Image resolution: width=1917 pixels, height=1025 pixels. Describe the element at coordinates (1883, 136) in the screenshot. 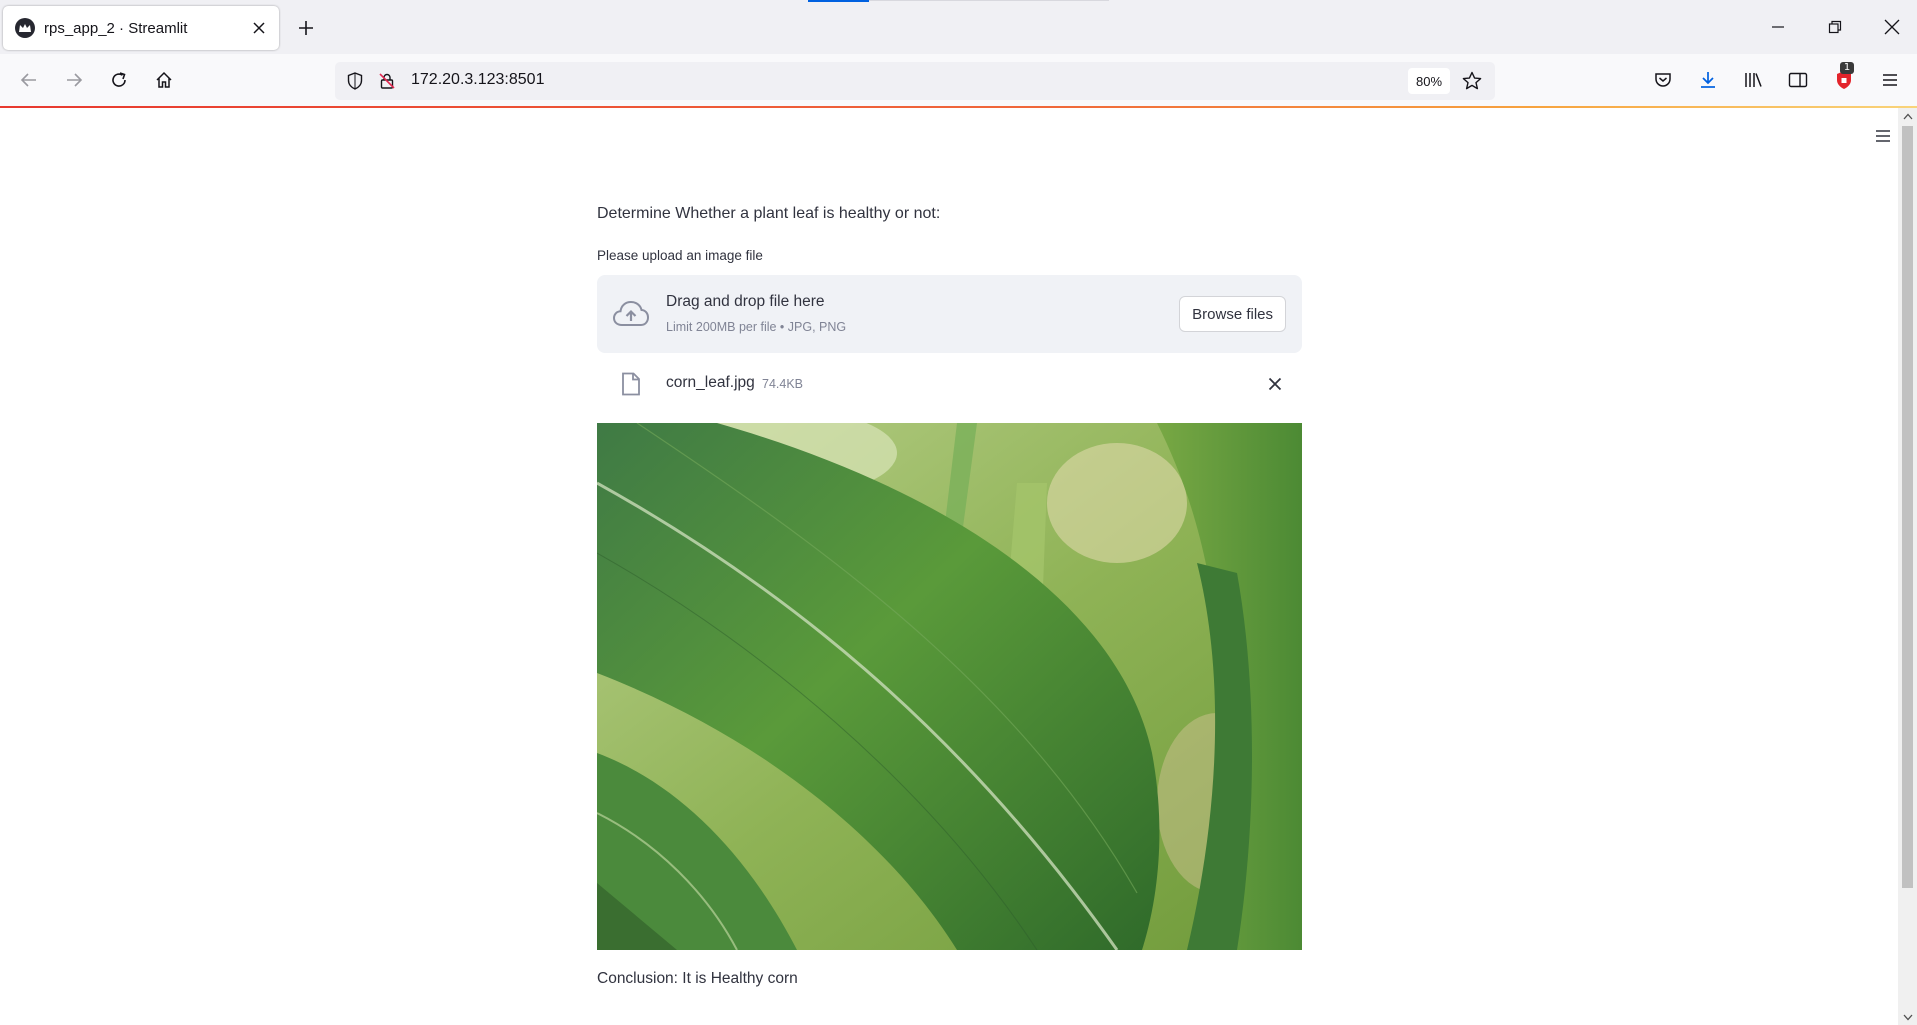

I see `streamlit-menu-icon` at that location.